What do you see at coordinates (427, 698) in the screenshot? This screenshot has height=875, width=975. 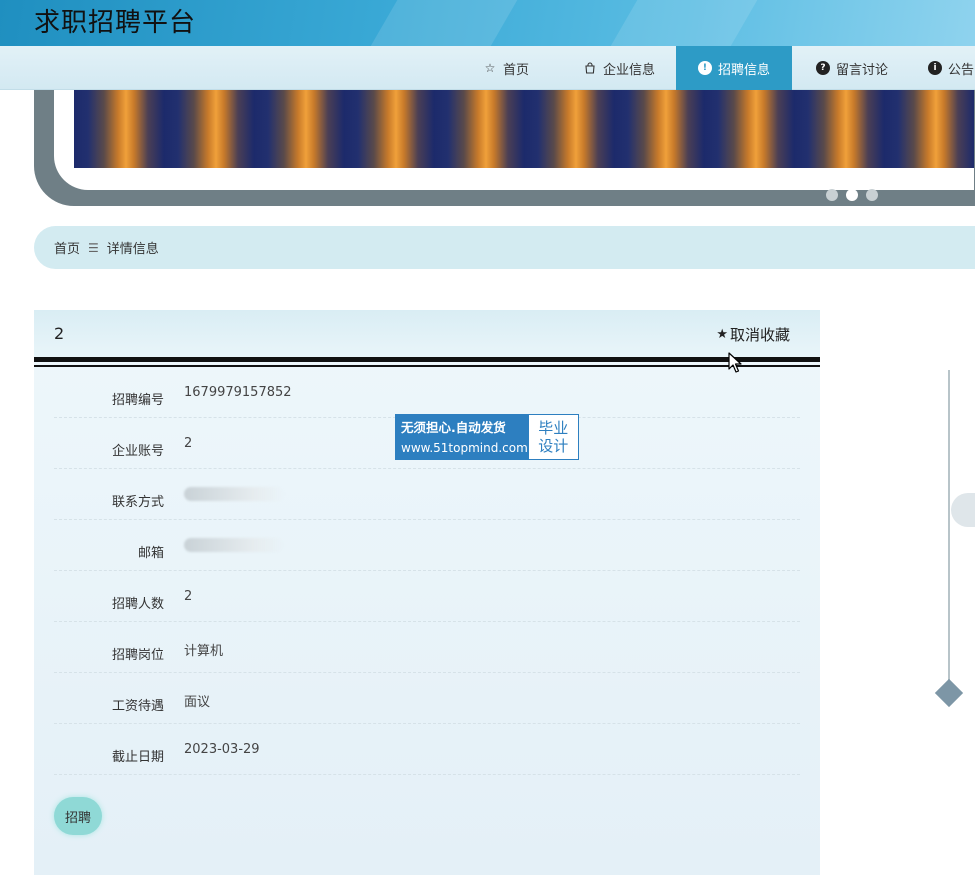 I see `field-row-salary: 工资待遇 面议` at bounding box center [427, 698].